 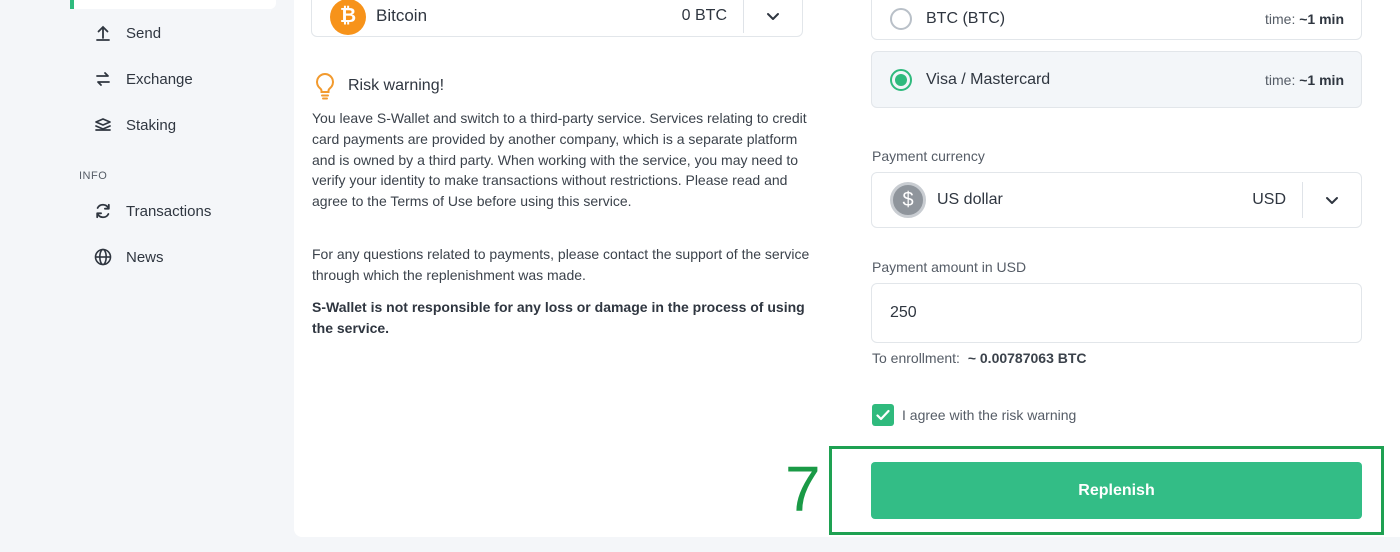 I want to click on sidebar-item-label: Transactions, so click(x=169, y=211).